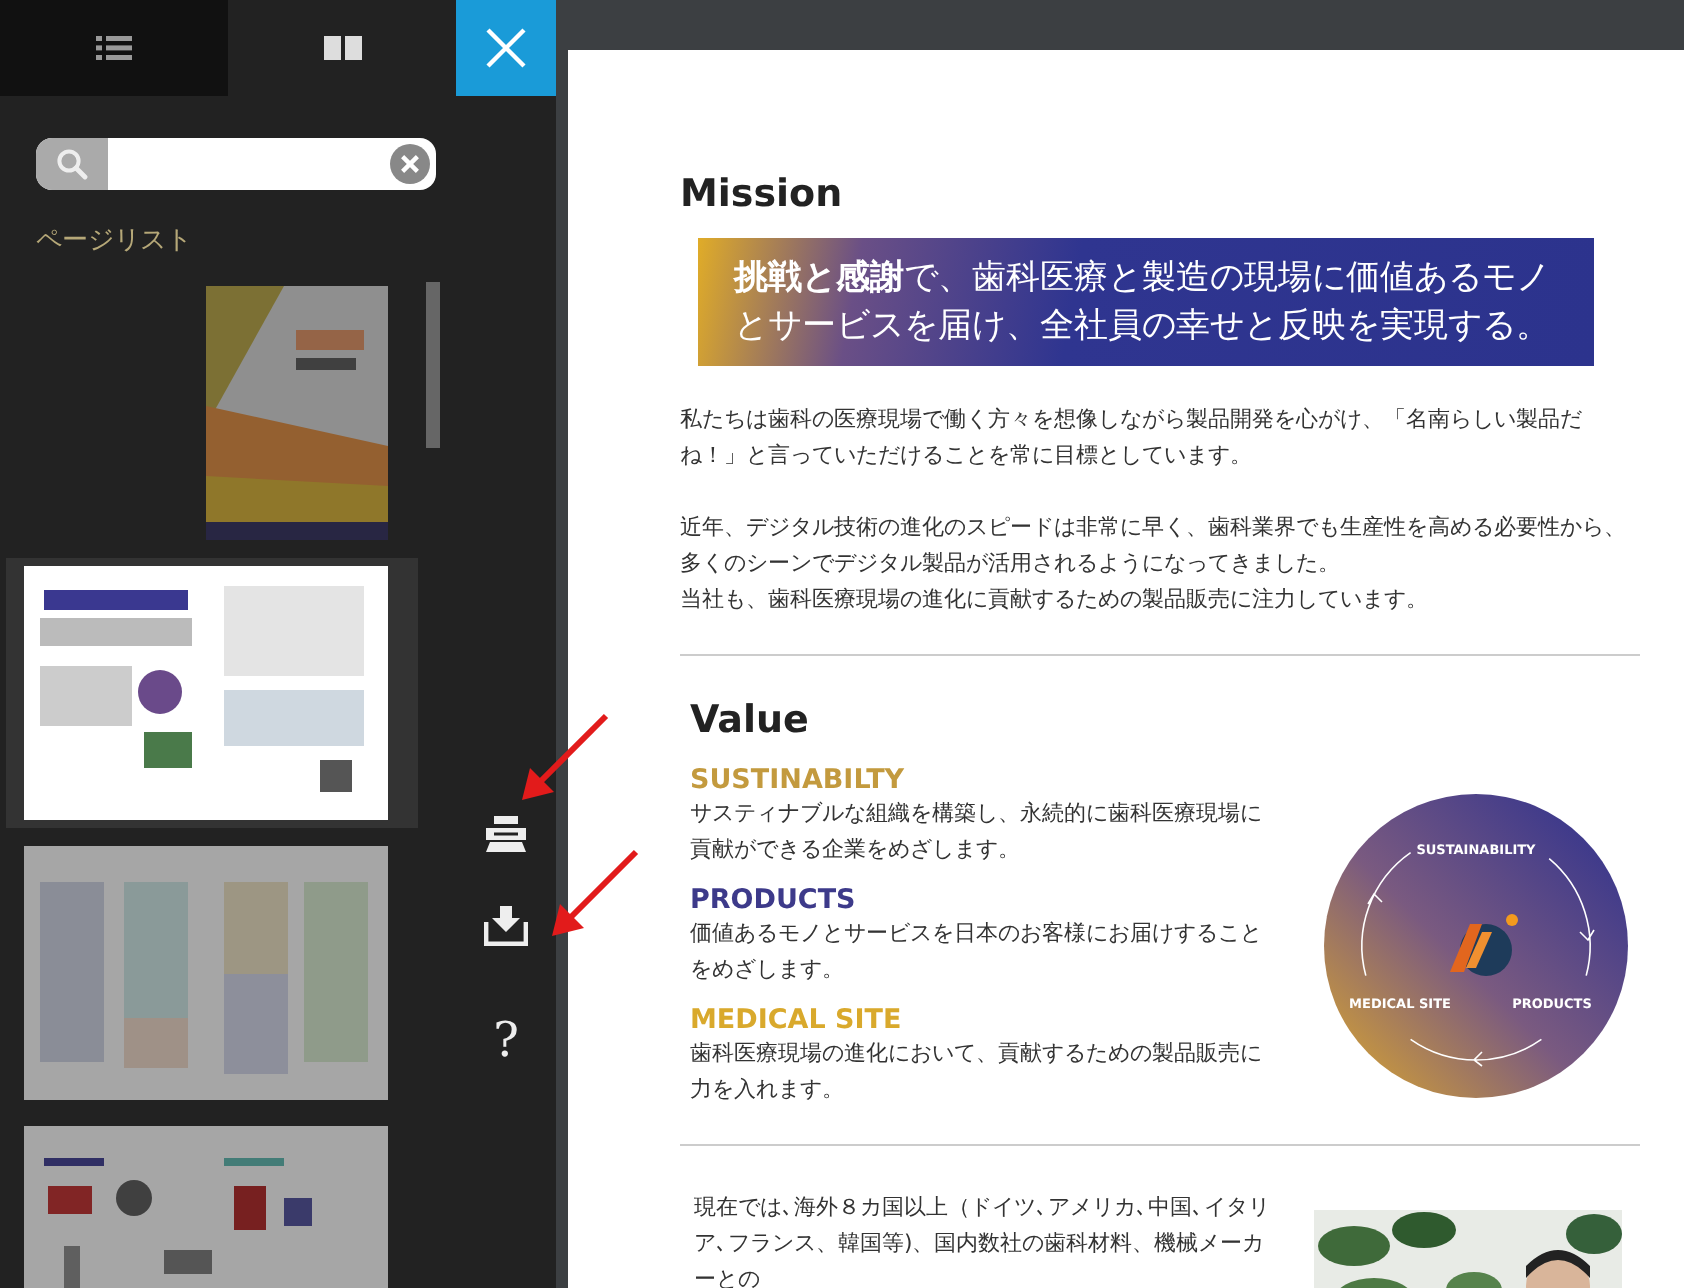 This screenshot has height=1288, width=1684. I want to click on search-field, so click(236, 164).